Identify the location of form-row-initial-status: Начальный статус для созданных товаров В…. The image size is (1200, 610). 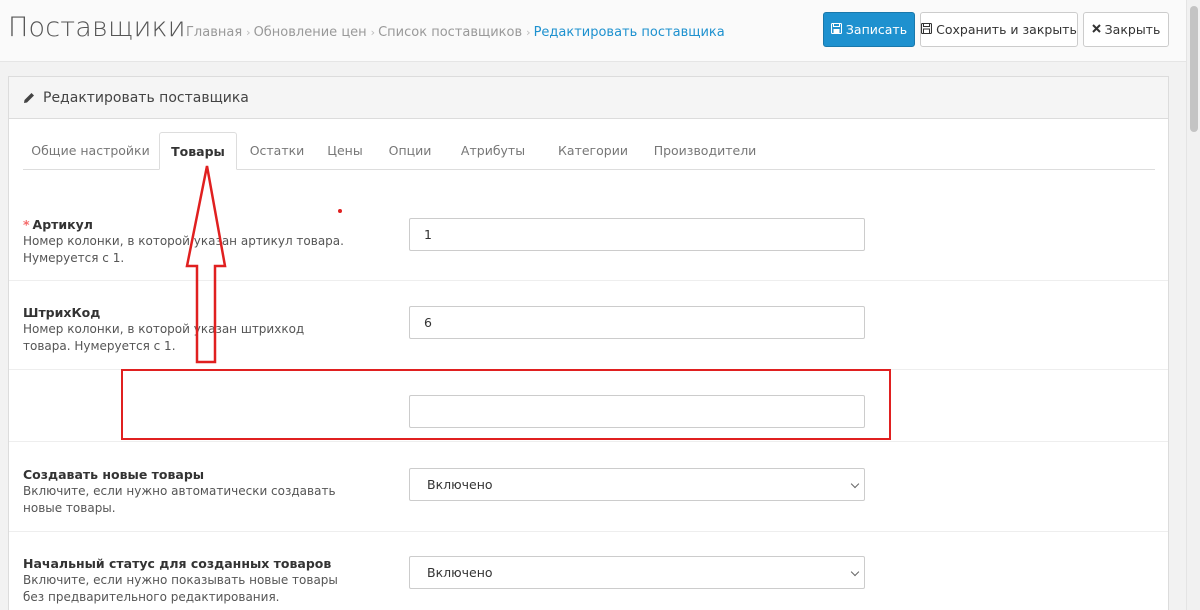
(588, 571).